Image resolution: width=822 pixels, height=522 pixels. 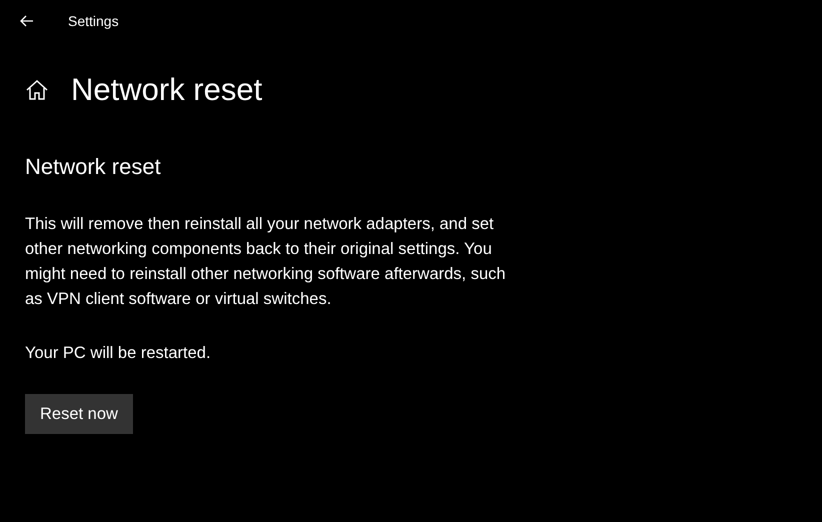 I want to click on window-title: Settings, so click(x=93, y=21).